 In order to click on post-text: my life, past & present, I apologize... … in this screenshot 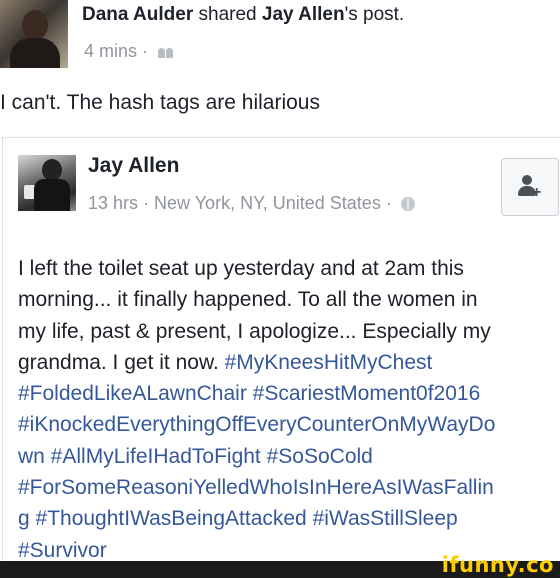, I will do `click(254, 331)`.